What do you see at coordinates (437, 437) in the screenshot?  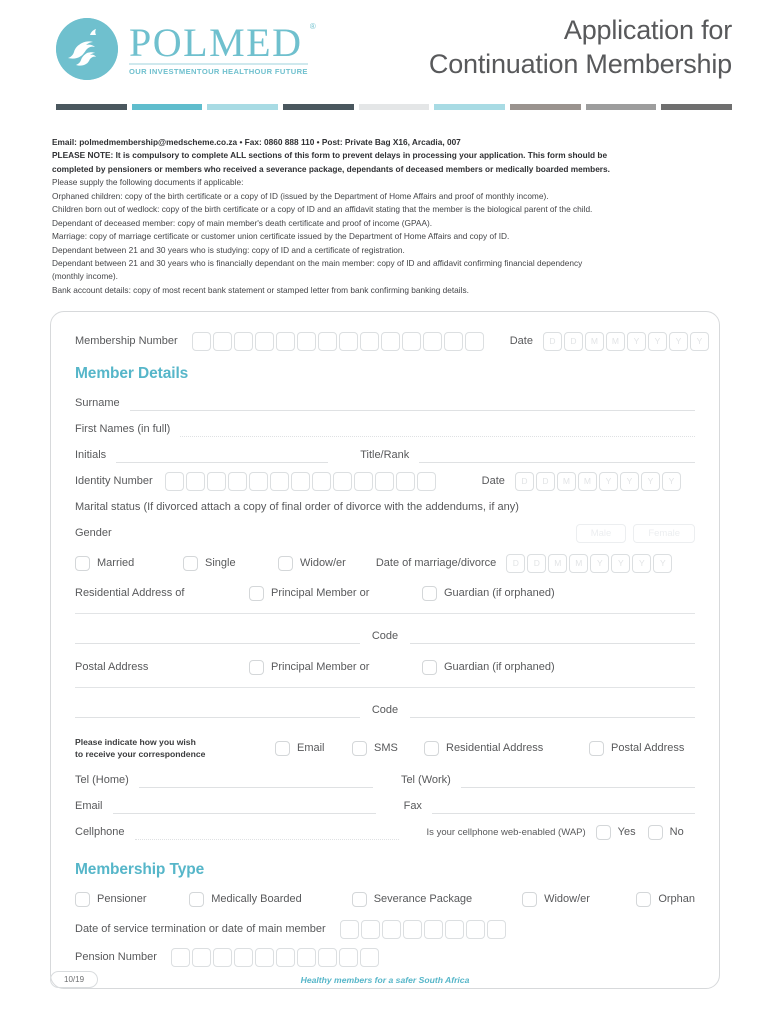 I see `first-names-input` at bounding box center [437, 437].